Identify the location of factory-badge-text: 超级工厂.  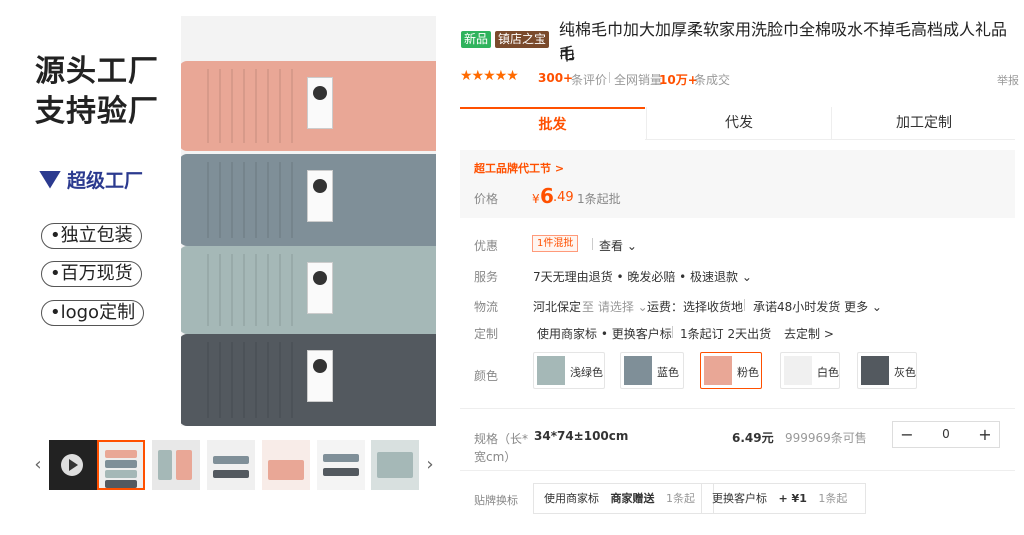
(105, 181).